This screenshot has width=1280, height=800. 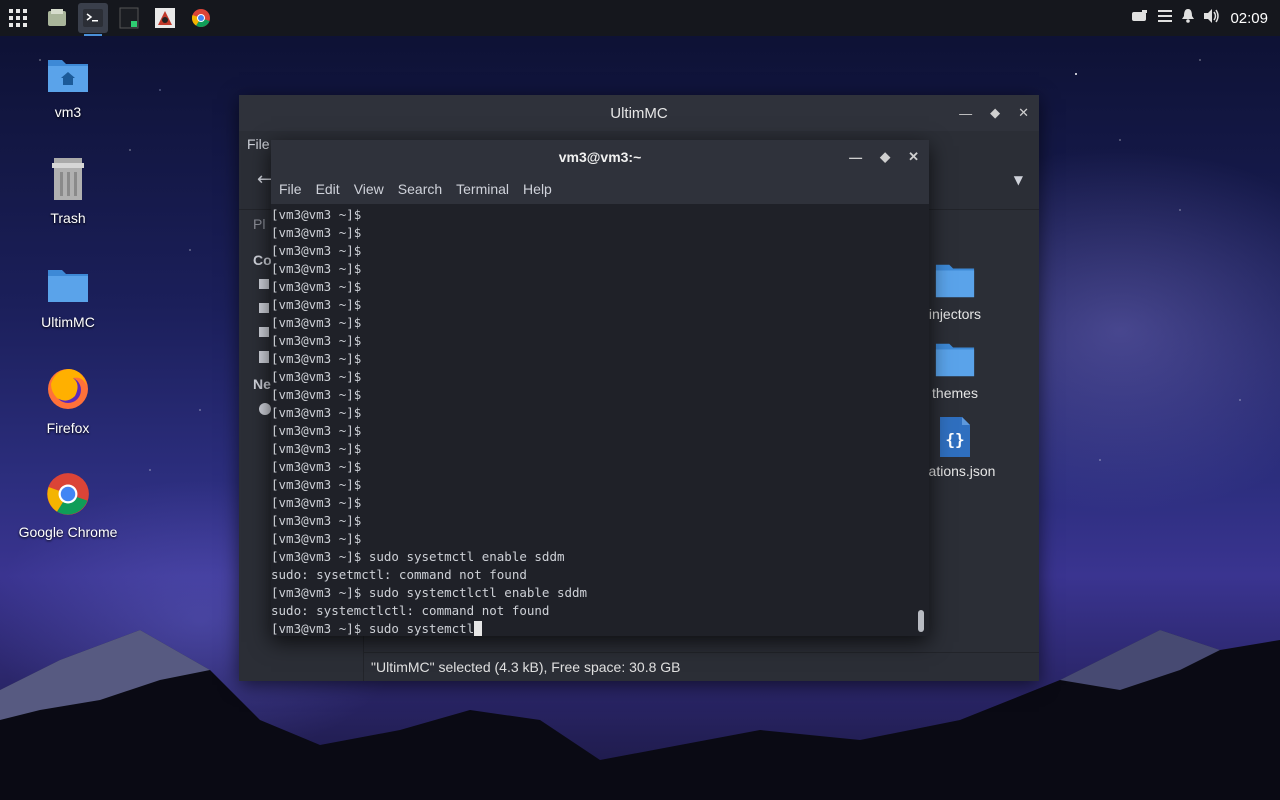 I want to click on desktop-icon-firefox: Firefox, so click(x=68, y=401).